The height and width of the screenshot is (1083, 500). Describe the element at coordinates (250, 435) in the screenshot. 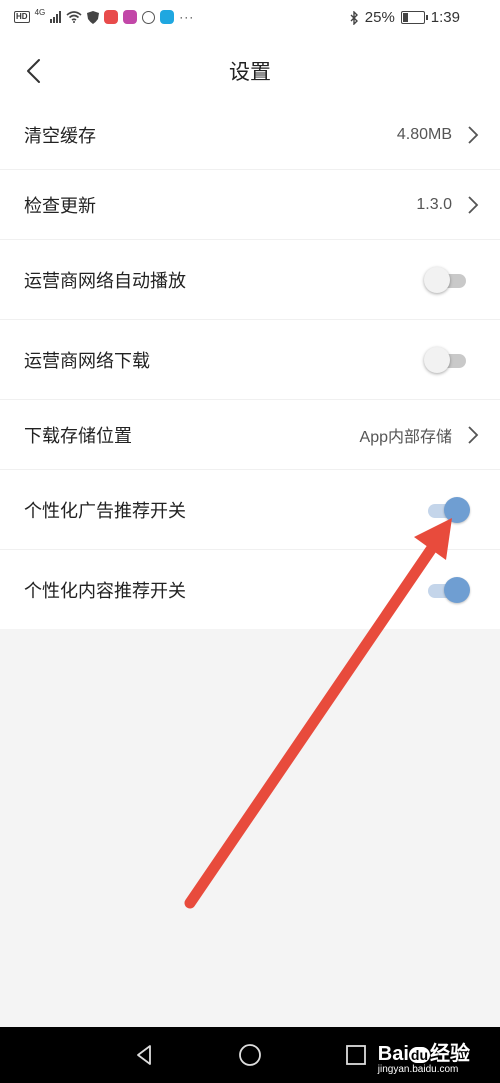

I see `storage-location-row: 下载存储位置 App内部存储` at that location.